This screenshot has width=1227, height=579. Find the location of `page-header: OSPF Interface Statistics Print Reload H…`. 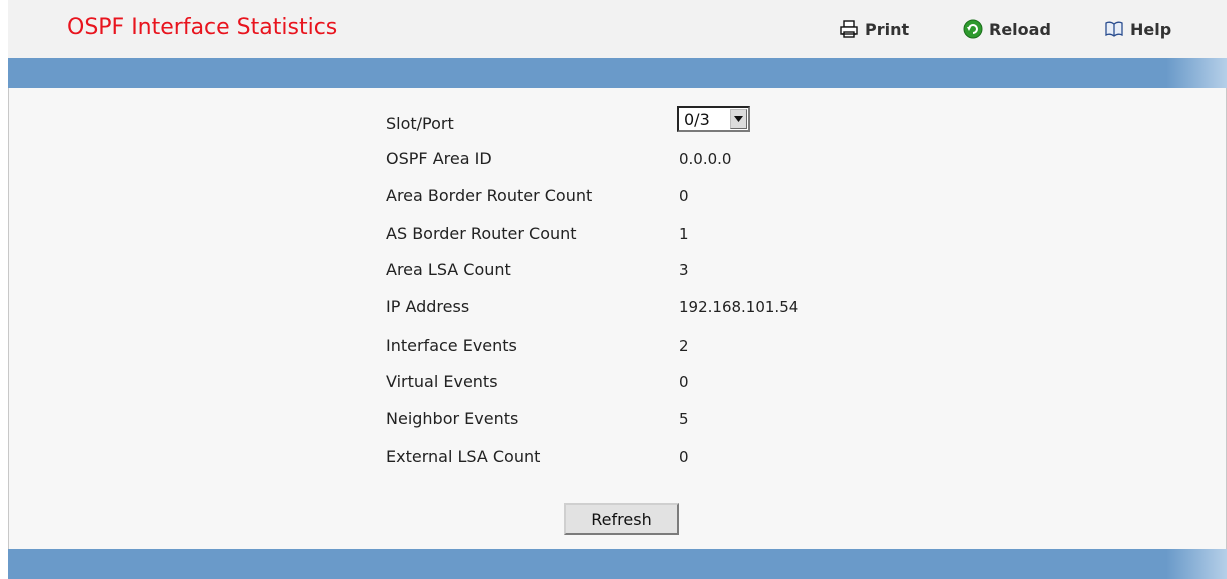

page-header: OSPF Interface Statistics Print Reload H… is located at coordinates (617, 31).